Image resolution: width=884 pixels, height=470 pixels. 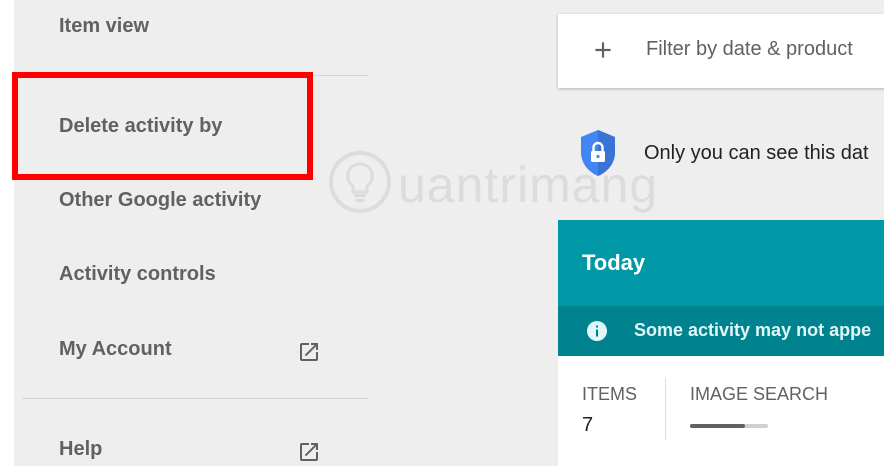 What do you see at coordinates (162, 126) in the screenshot?
I see `highlight-box` at bounding box center [162, 126].